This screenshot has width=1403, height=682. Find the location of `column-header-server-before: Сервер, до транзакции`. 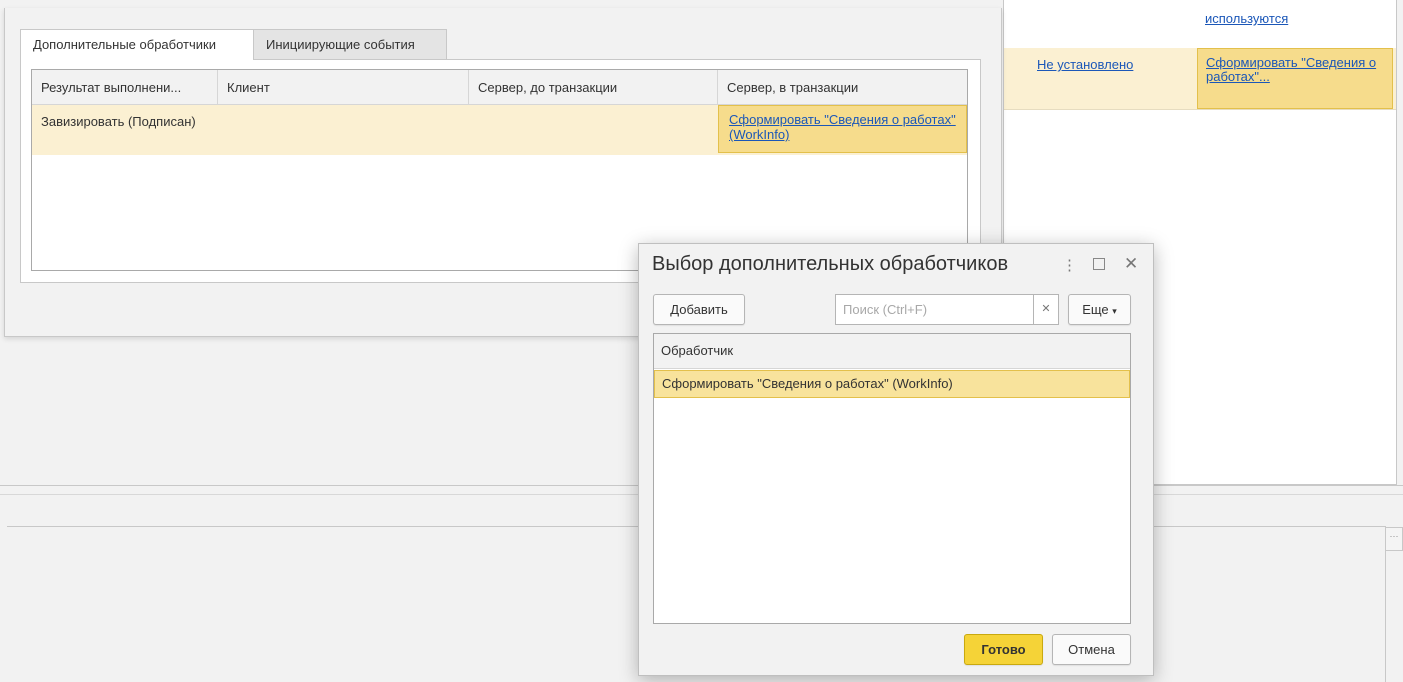

column-header-server-before: Сервер, до транзакции is located at coordinates (593, 87).